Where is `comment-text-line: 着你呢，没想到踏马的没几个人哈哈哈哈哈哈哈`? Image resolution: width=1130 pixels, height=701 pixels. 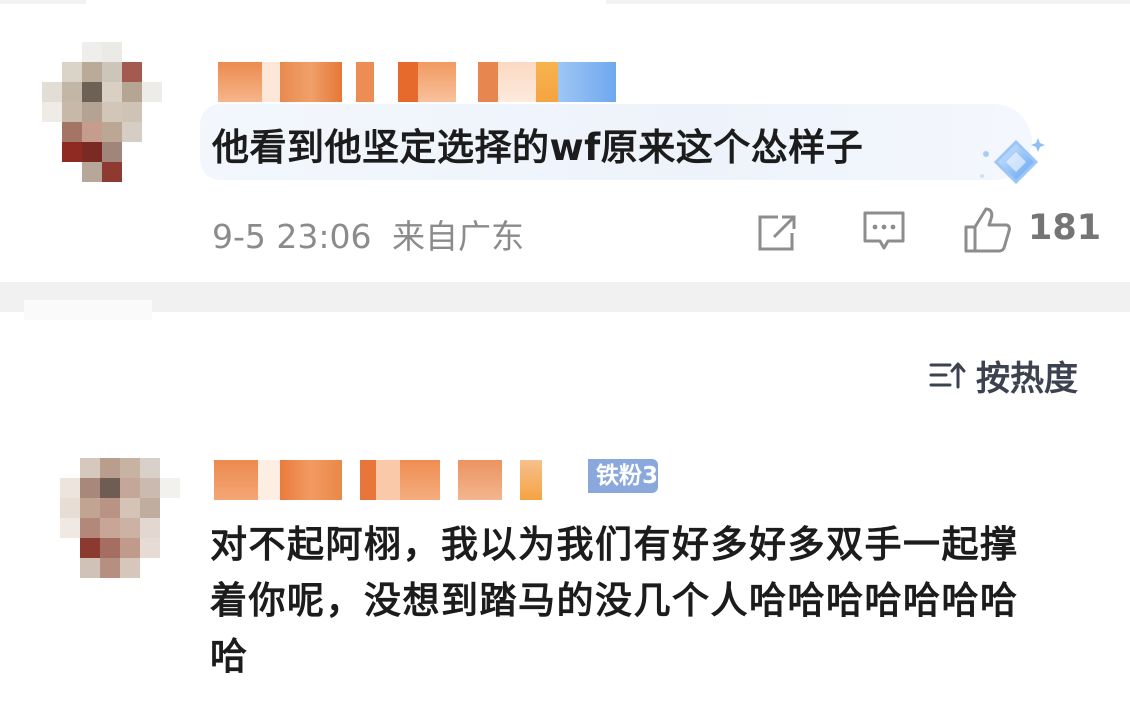 comment-text-line: 着你呢，没想到踏马的没几个人哈哈哈哈哈哈哈 is located at coordinates (614, 600).